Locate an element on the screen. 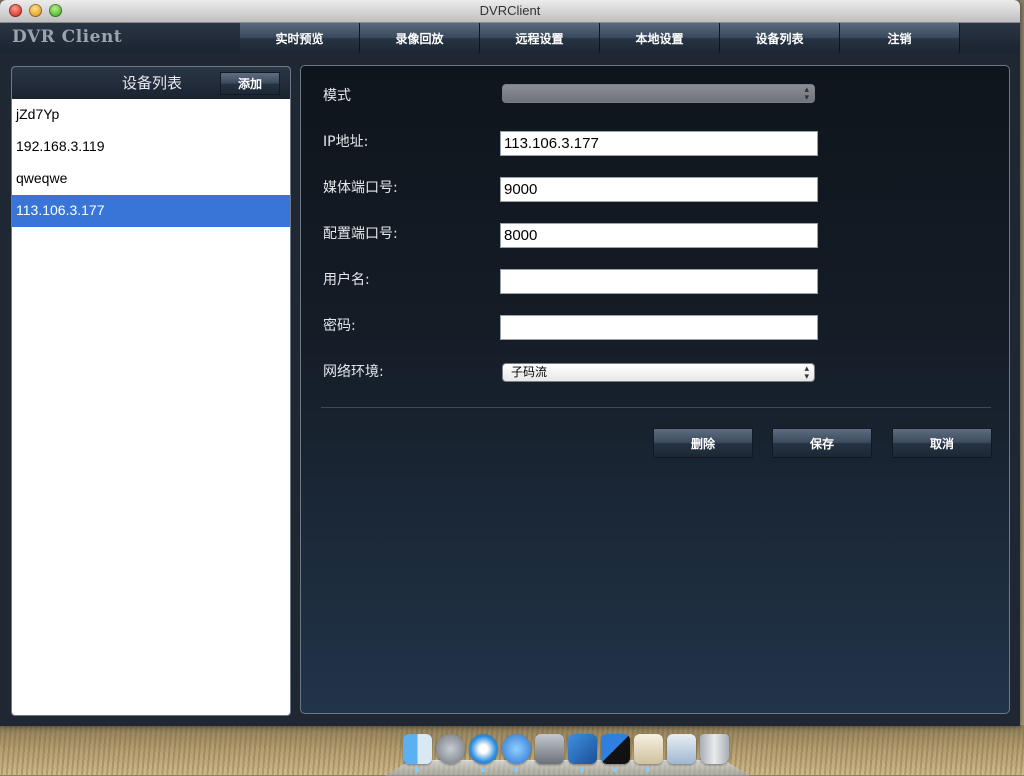 Image resolution: width=1024 pixels, height=776 pixels. dock is located at coordinates (567, 752).